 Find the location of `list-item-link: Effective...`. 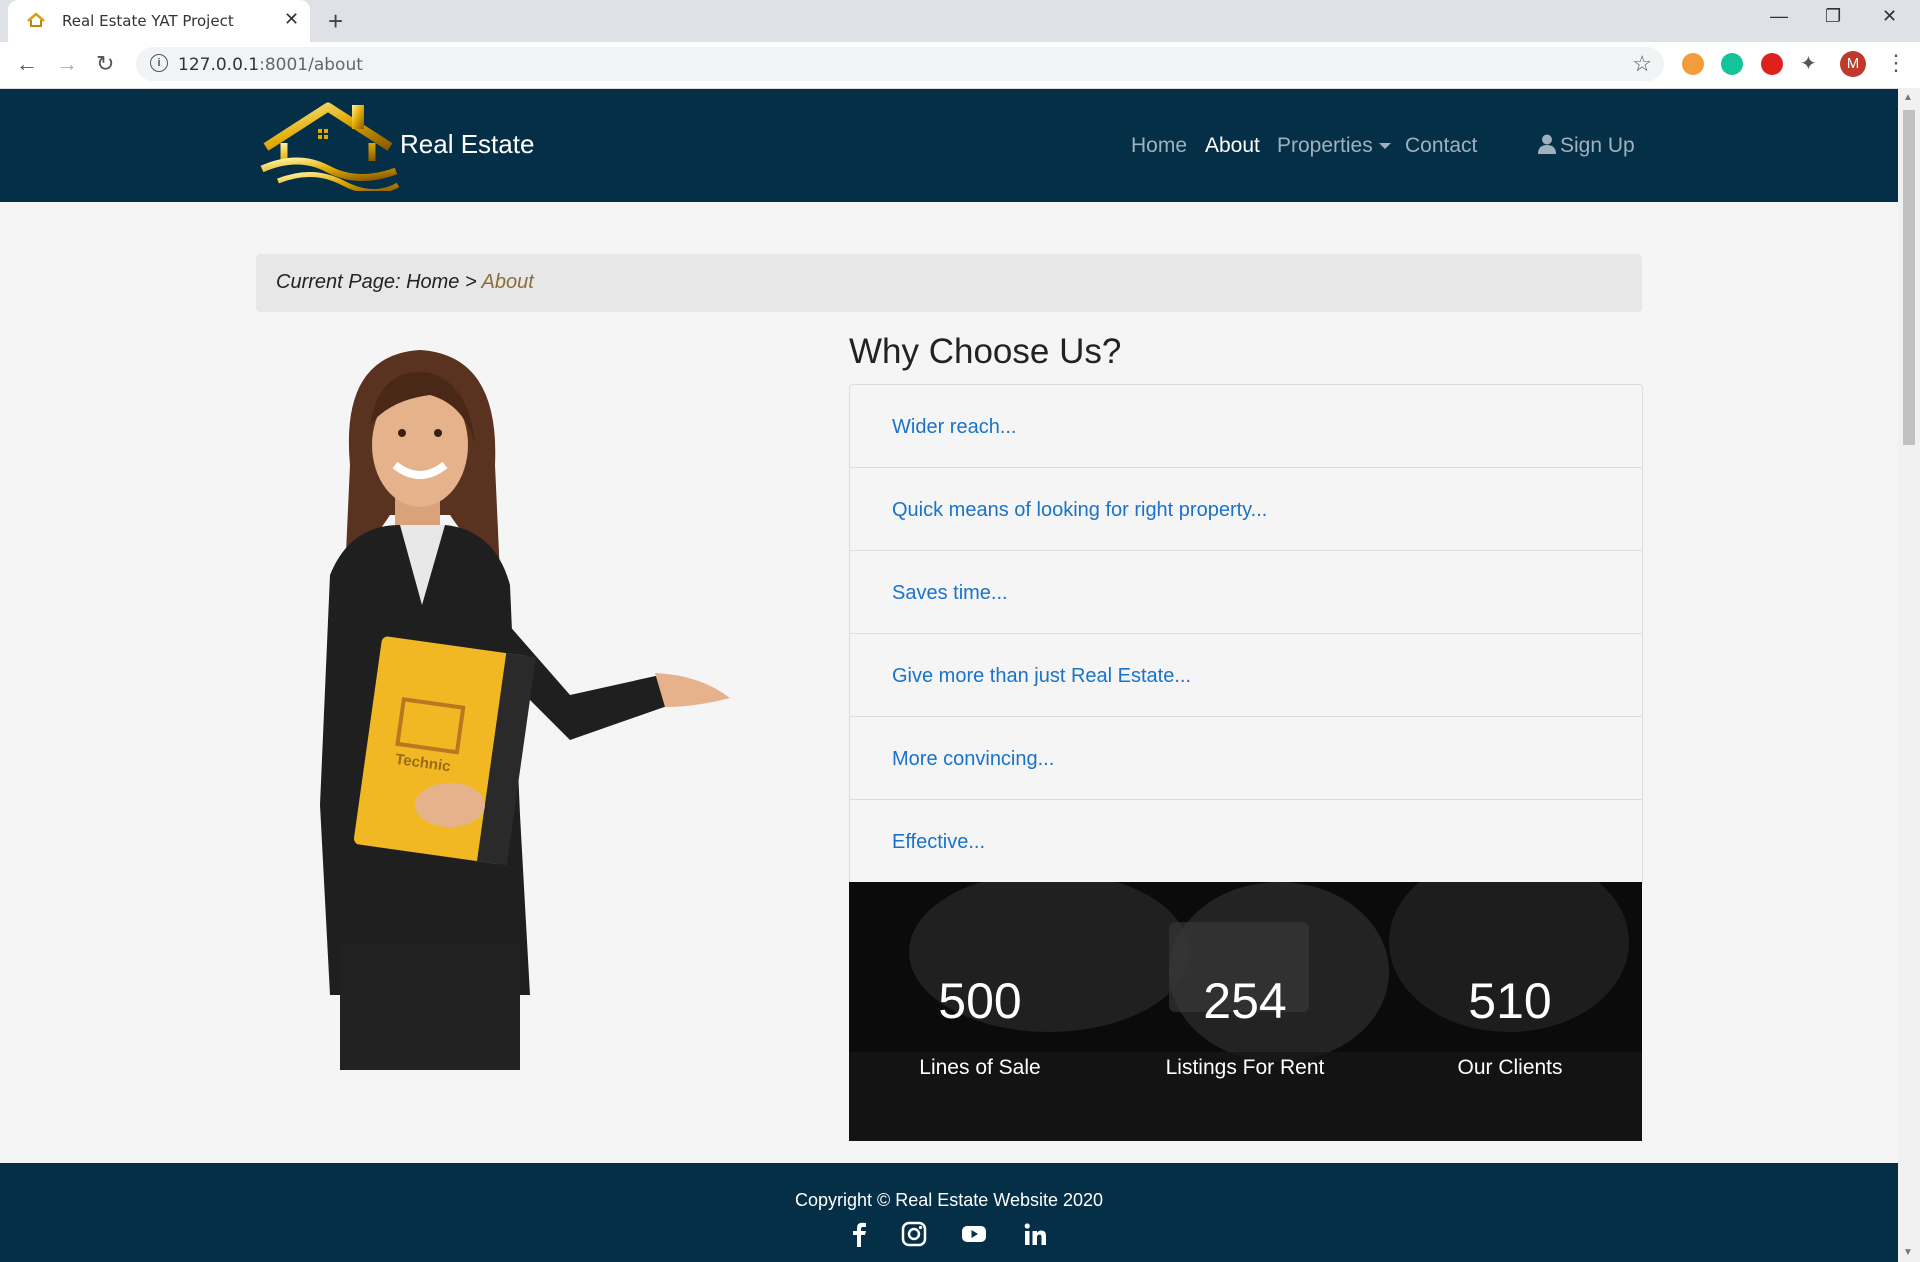

list-item-link: Effective... is located at coordinates (938, 842).